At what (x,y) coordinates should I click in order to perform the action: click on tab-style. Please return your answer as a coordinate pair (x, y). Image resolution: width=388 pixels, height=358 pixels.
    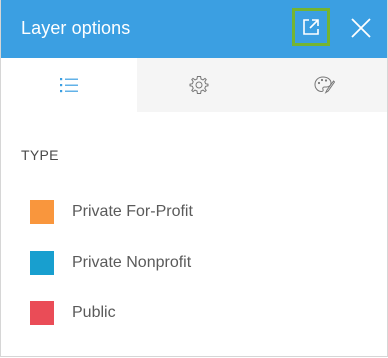
    Looking at the image, I should click on (324, 85).